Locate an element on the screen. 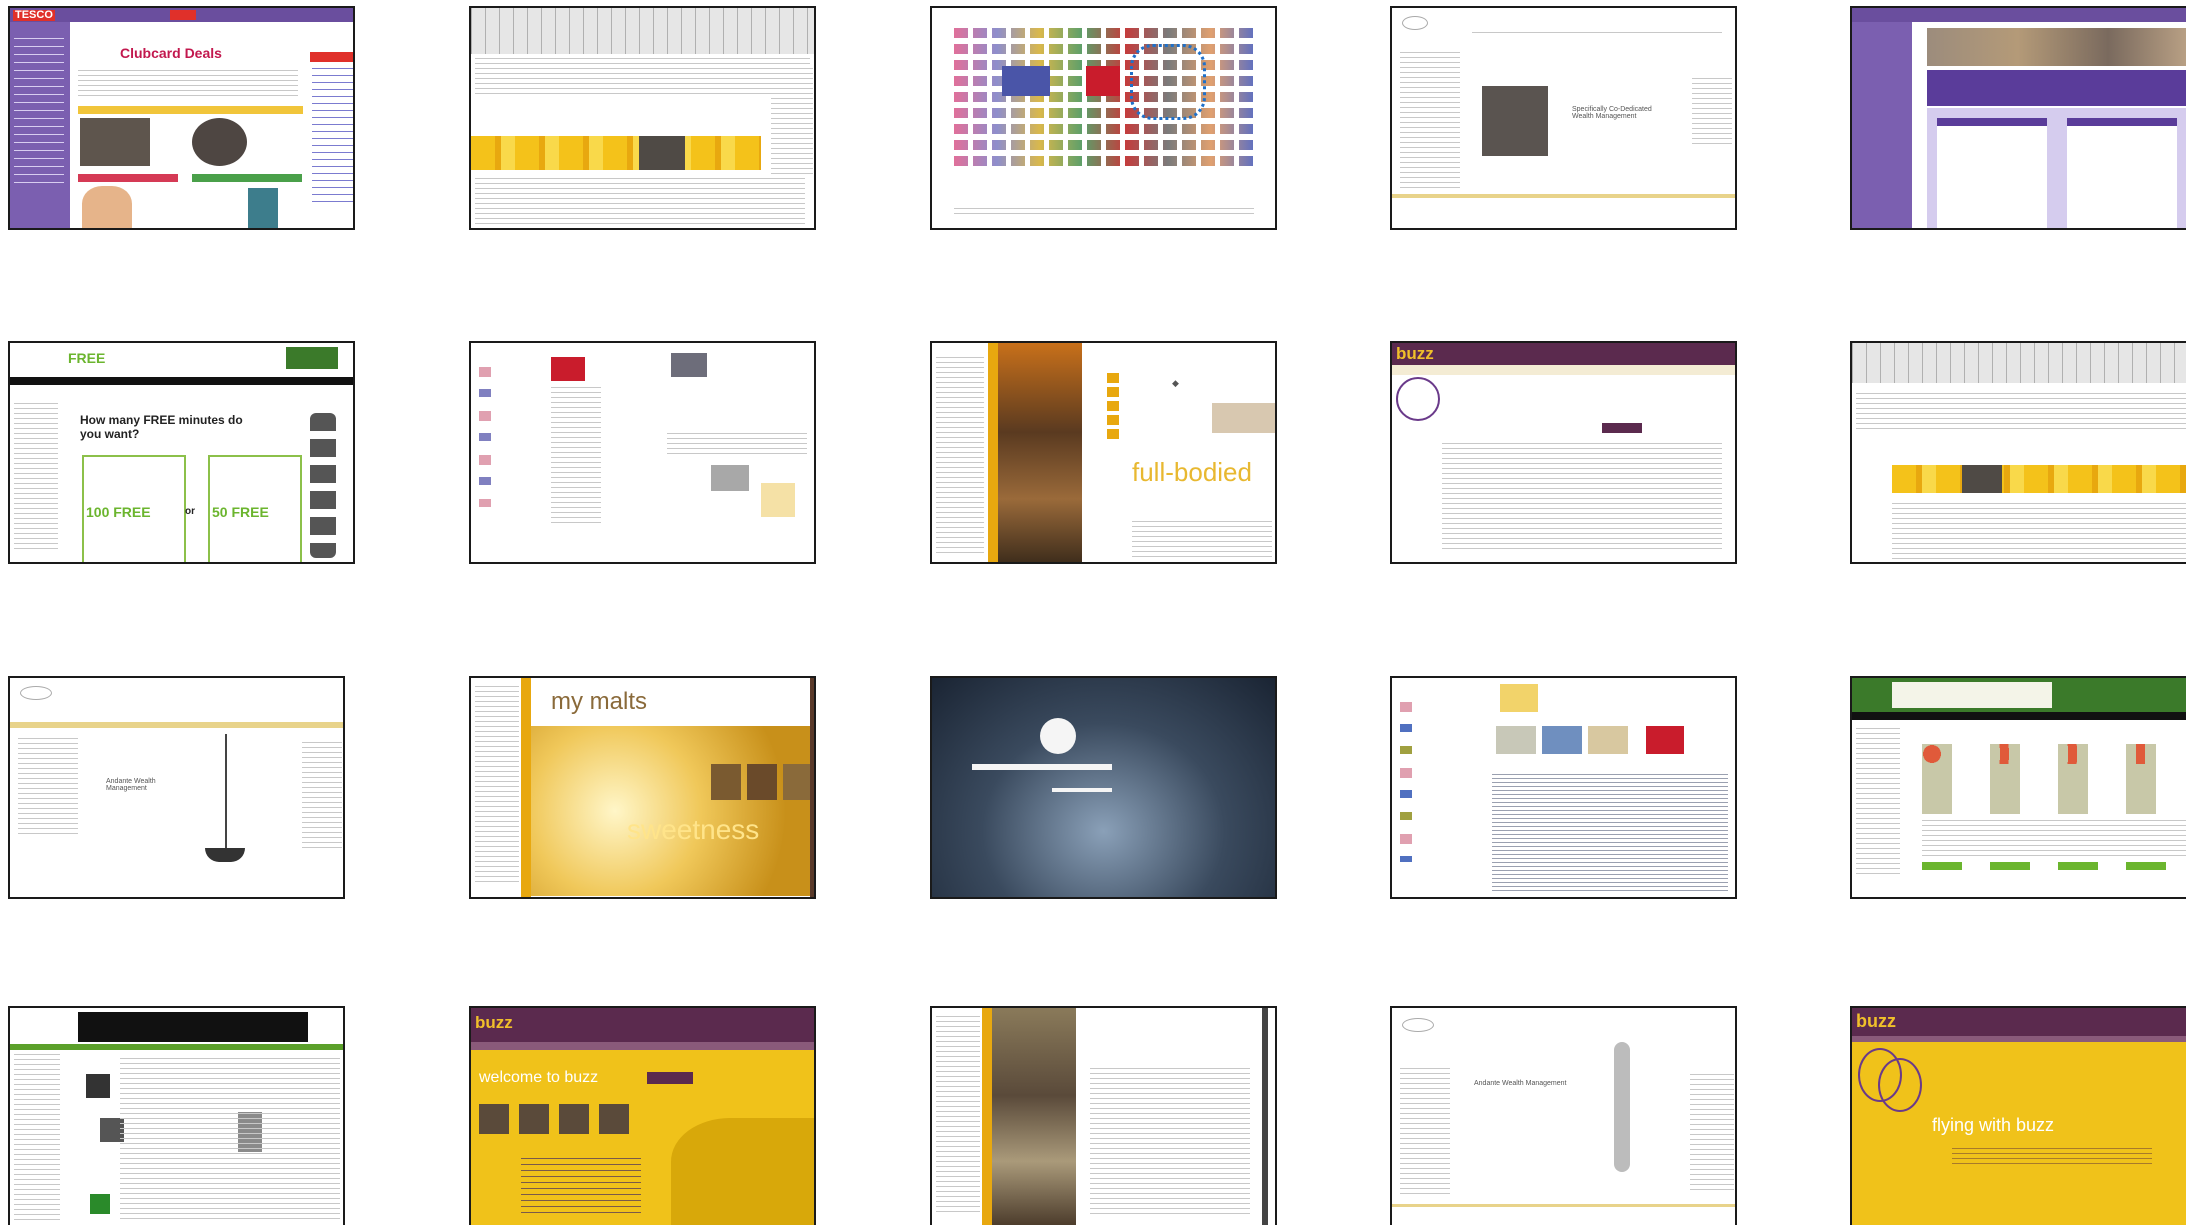  thumbnail-9-buzz: buzz is located at coordinates (1563, 452).